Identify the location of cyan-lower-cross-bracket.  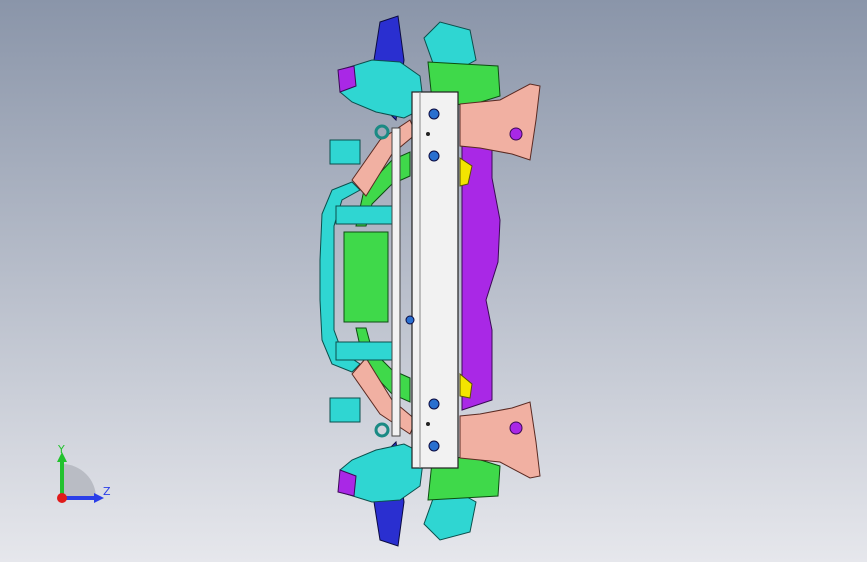
(364, 351).